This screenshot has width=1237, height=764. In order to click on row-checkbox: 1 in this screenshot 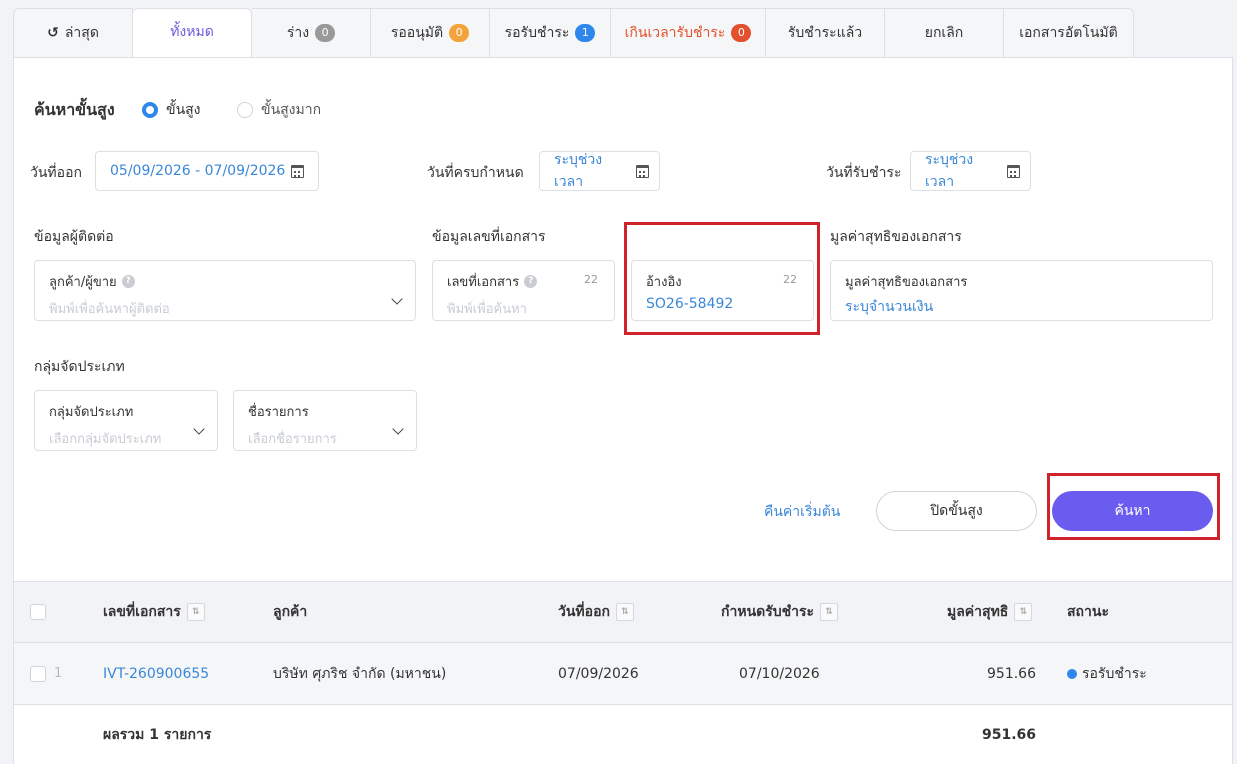, I will do `click(46, 673)`.